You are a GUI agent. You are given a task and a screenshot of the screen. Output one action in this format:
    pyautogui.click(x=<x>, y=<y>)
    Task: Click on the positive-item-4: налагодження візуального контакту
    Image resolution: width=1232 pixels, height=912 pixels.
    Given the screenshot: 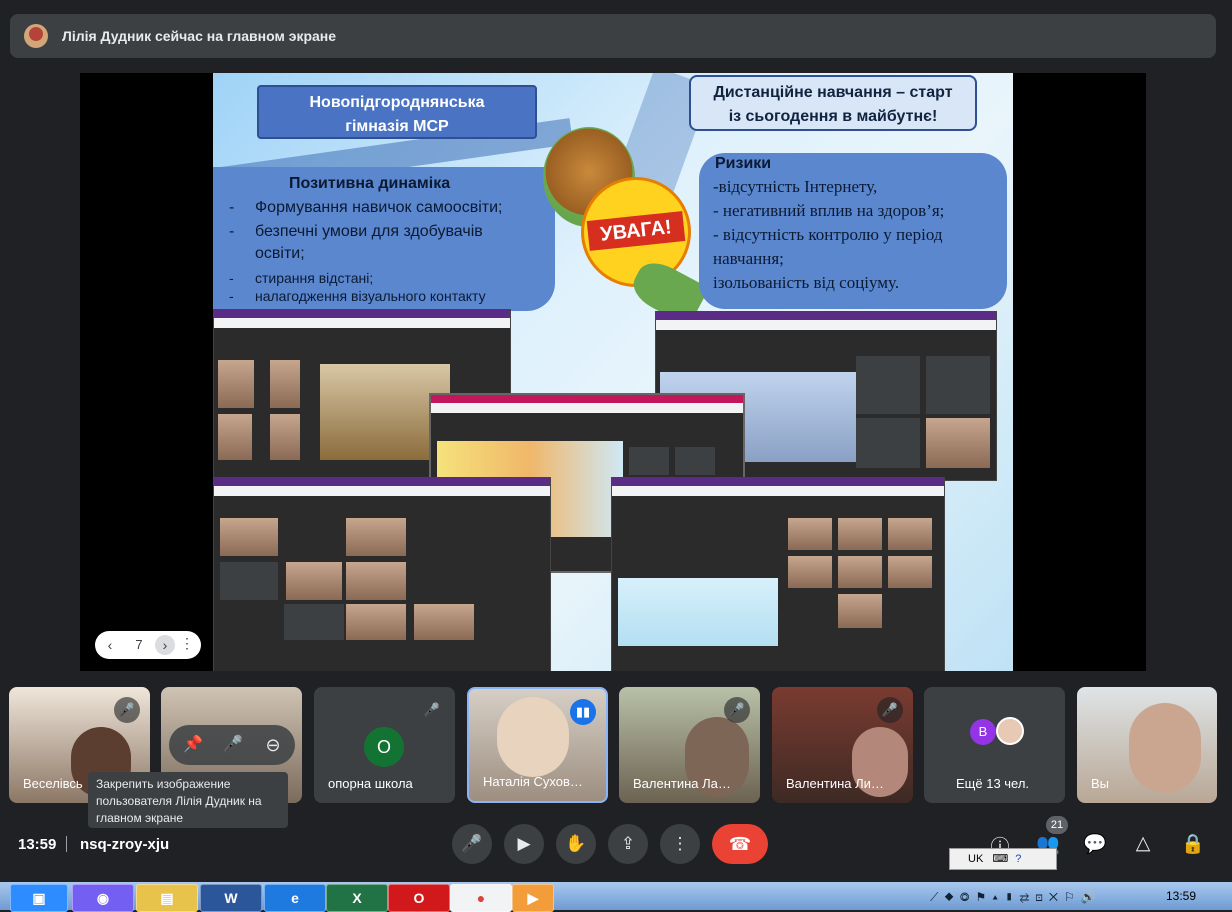 What is the action you would take?
    pyautogui.click(x=370, y=296)
    